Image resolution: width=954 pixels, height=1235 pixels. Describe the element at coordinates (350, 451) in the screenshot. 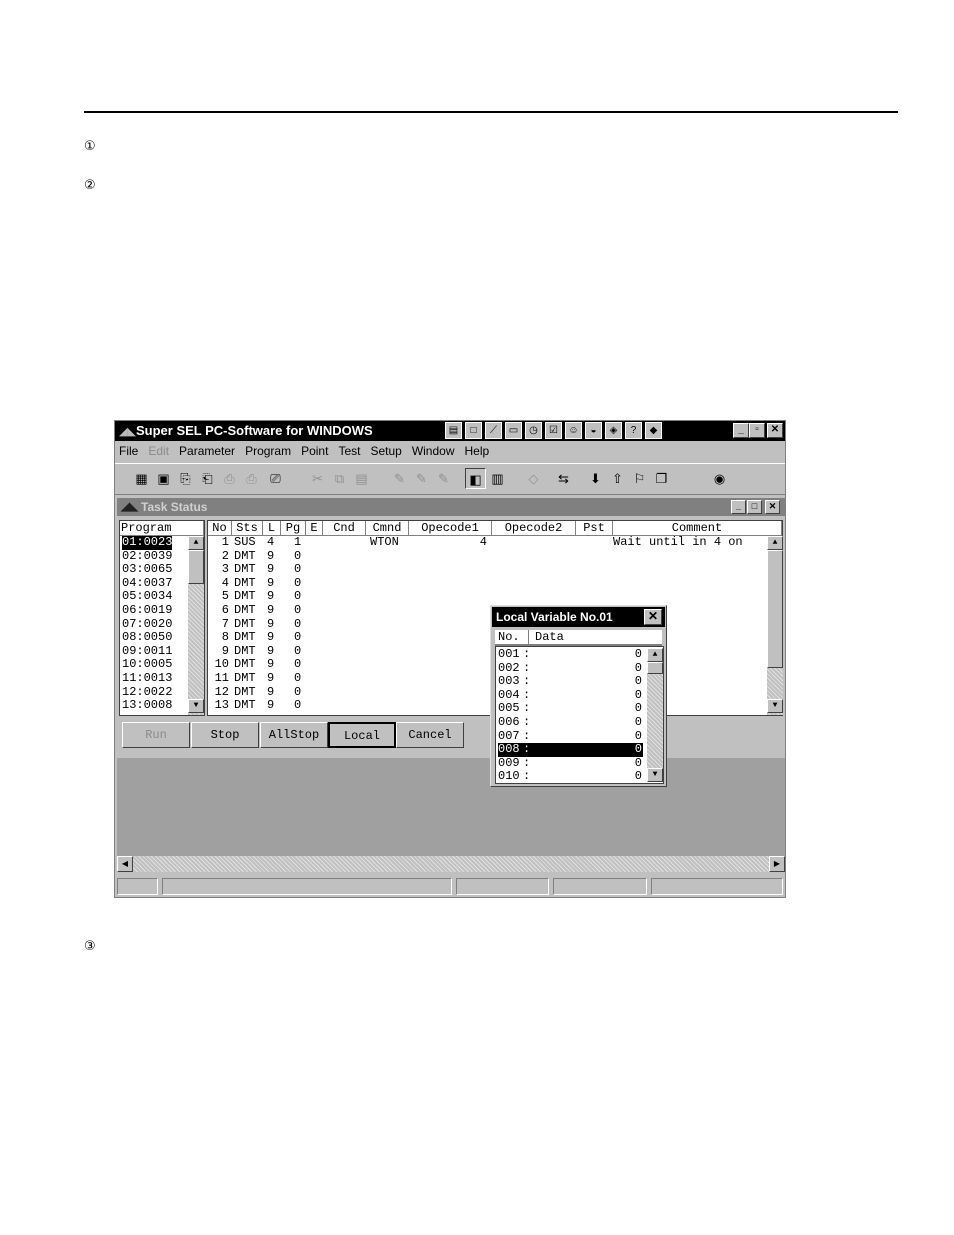

I see `menu-test: Test` at that location.